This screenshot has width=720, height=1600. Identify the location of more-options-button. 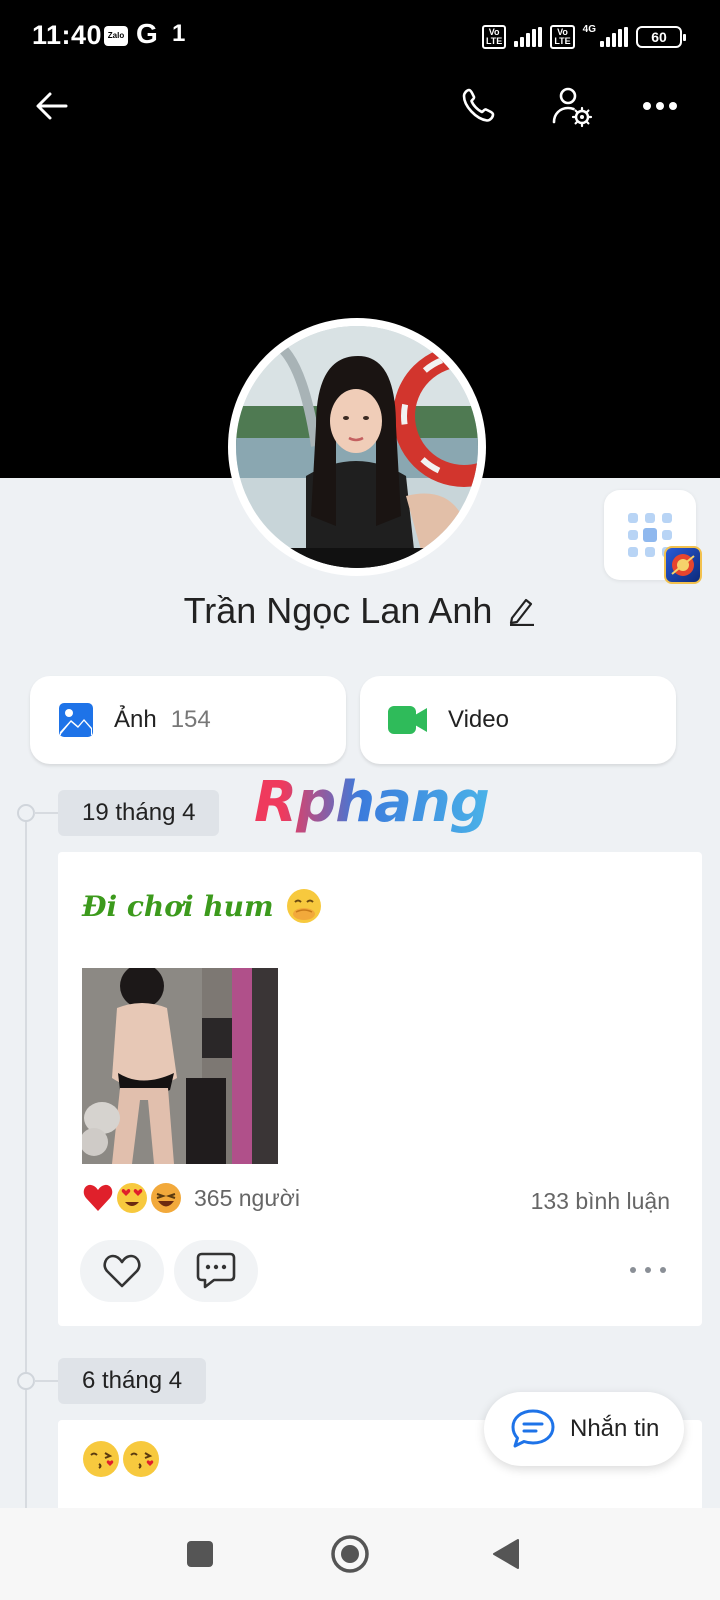
(660, 106).